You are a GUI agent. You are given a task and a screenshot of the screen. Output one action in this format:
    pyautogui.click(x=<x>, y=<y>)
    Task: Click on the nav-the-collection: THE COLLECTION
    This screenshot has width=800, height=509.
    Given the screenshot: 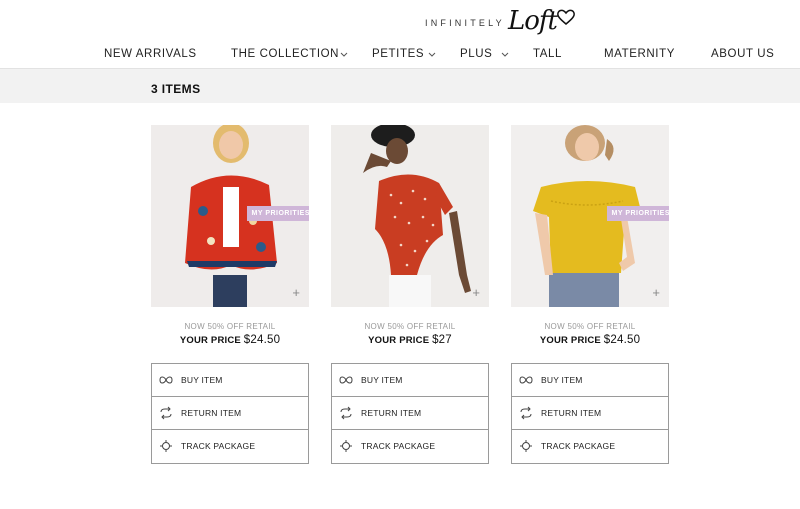 What is the action you would take?
    pyautogui.click(x=285, y=54)
    